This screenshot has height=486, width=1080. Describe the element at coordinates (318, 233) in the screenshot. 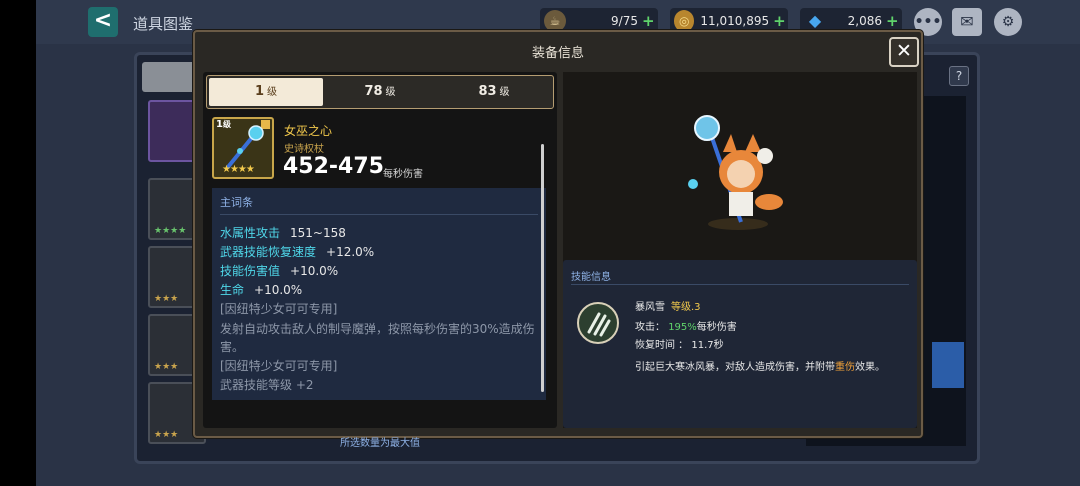

I see `stat-value: 151~158` at that location.